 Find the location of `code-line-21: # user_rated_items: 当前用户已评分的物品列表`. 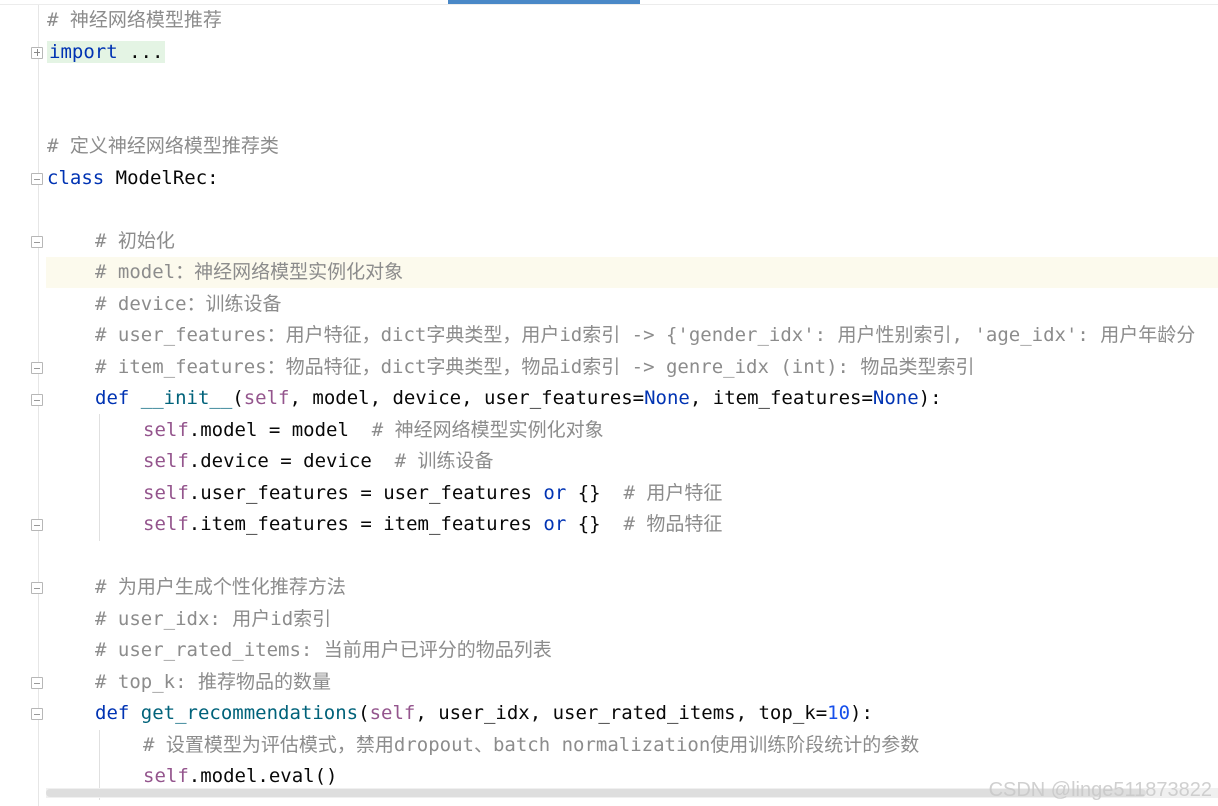

code-line-21: # user_rated_items: 当前用户已评分的物品列表 is located at coordinates (323, 650).